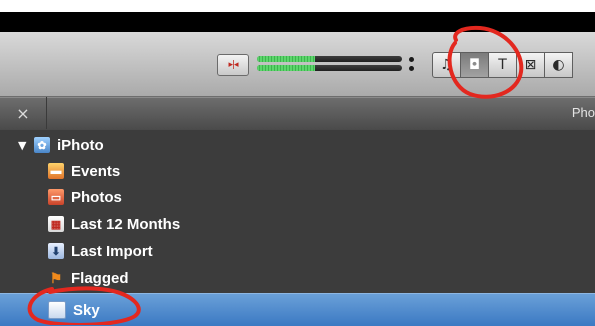 This screenshot has width=595, height=326. I want to click on close-icon: ×, so click(23, 113).